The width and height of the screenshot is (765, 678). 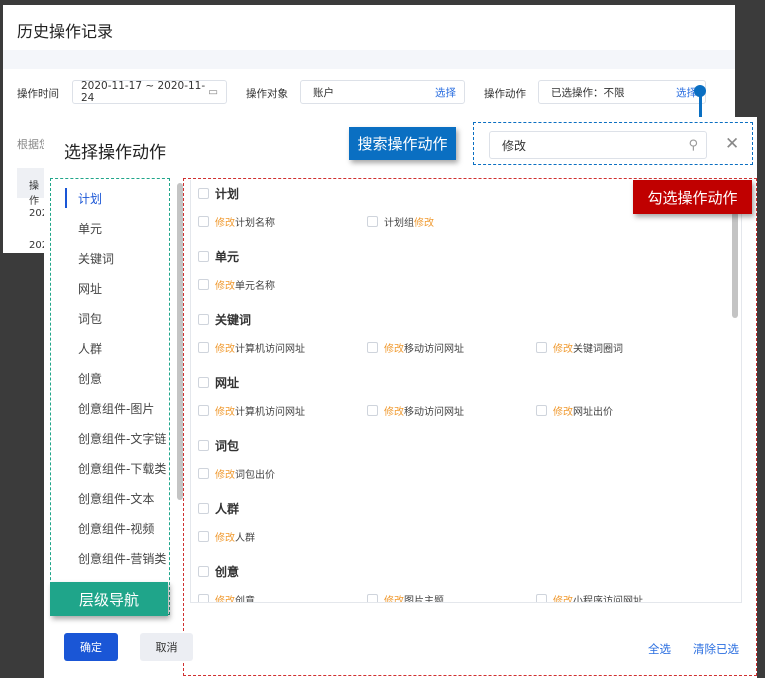 I want to click on search-highlight-box, so click(x=613, y=143).